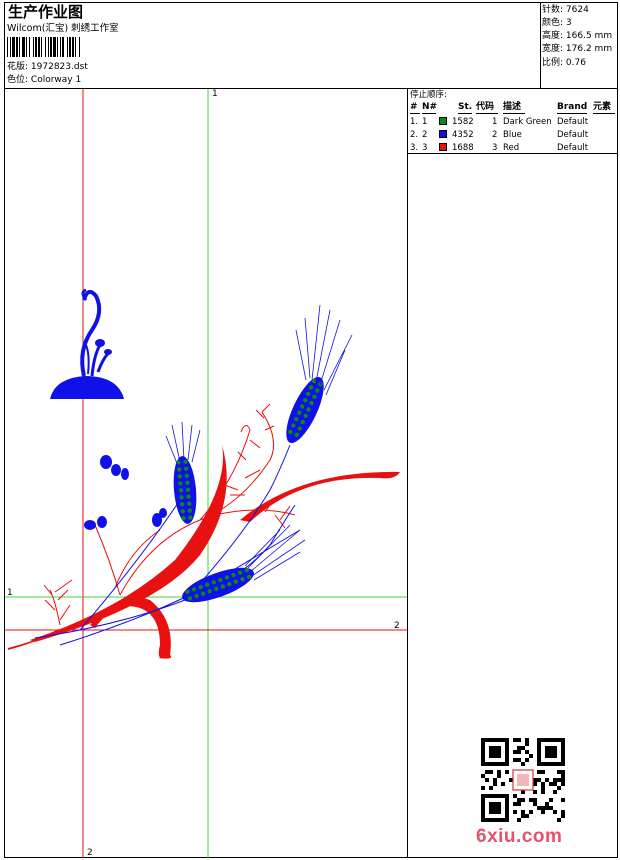  I want to click on axis-label-green-v: 1, so click(215, 94).